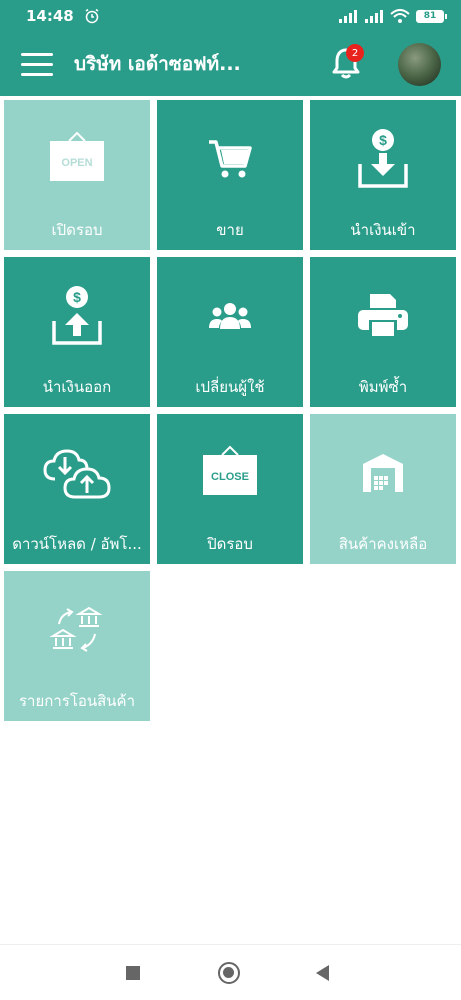  I want to click on tile-open-shift: OPEN เปิดรอบ, so click(77, 175).